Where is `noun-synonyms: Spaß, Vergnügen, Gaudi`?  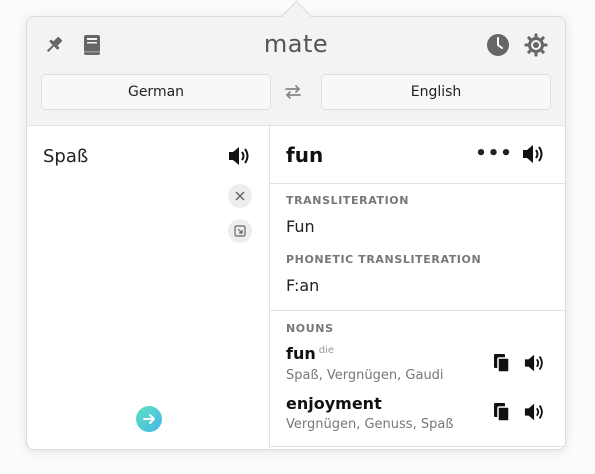 noun-synonyms: Spaß, Vergnügen, Gaudi is located at coordinates (365, 375).